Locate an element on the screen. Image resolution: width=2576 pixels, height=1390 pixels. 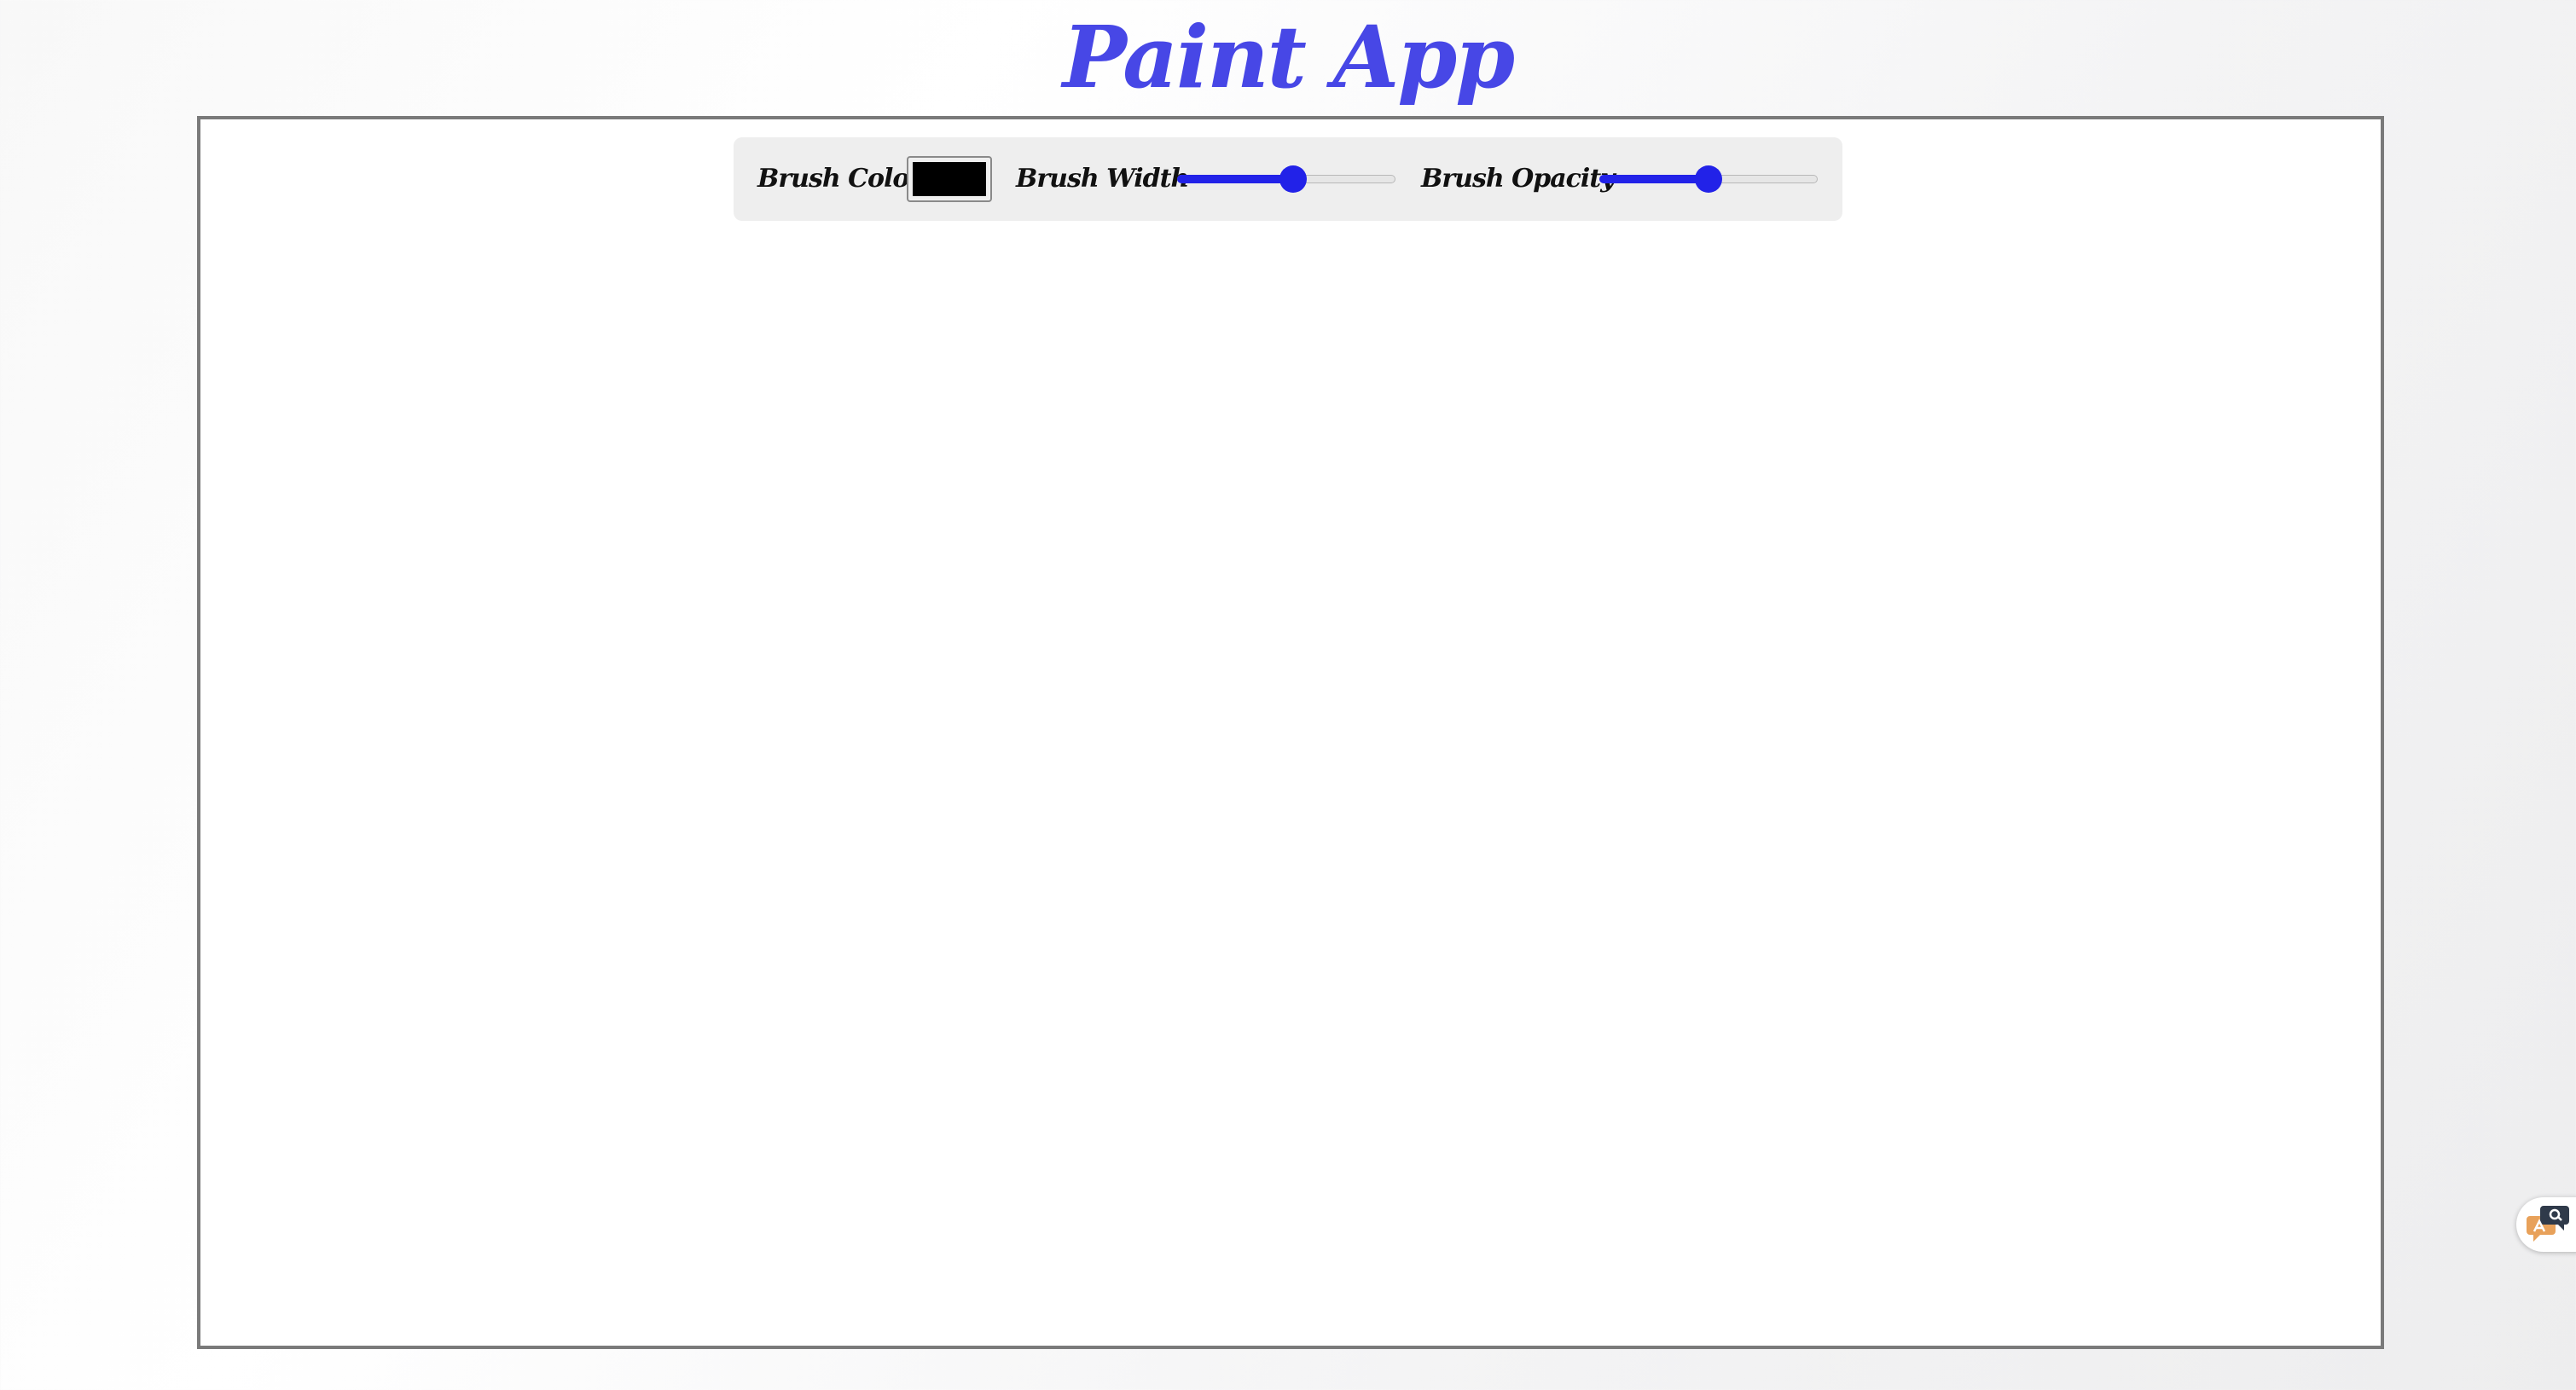
brush-width-slider is located at coordinates (1286, 179).